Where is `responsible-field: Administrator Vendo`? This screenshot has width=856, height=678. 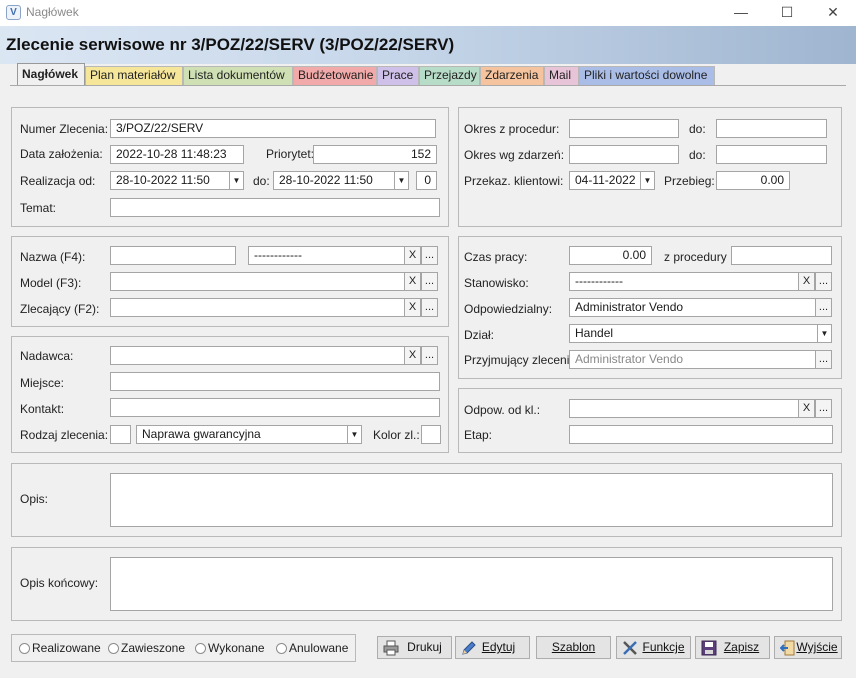 responsible-field: Administrator Vendo is located at coordinates (692, 307).